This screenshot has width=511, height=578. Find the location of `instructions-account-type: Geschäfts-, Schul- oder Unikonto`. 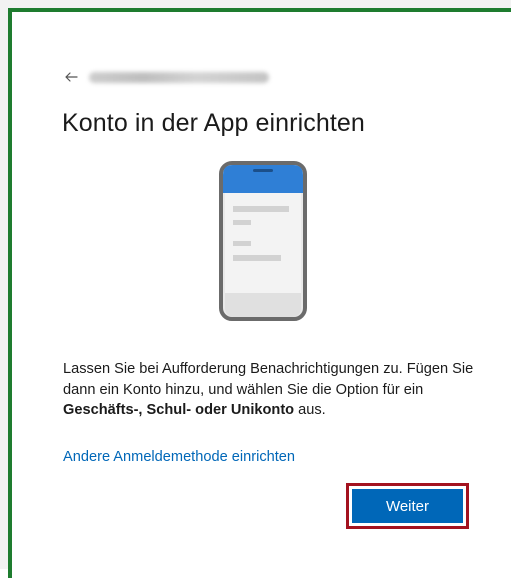

instructions-account-type: Geschäfts-, Schul- oder Unikonto is located at coordinates (179, 410).